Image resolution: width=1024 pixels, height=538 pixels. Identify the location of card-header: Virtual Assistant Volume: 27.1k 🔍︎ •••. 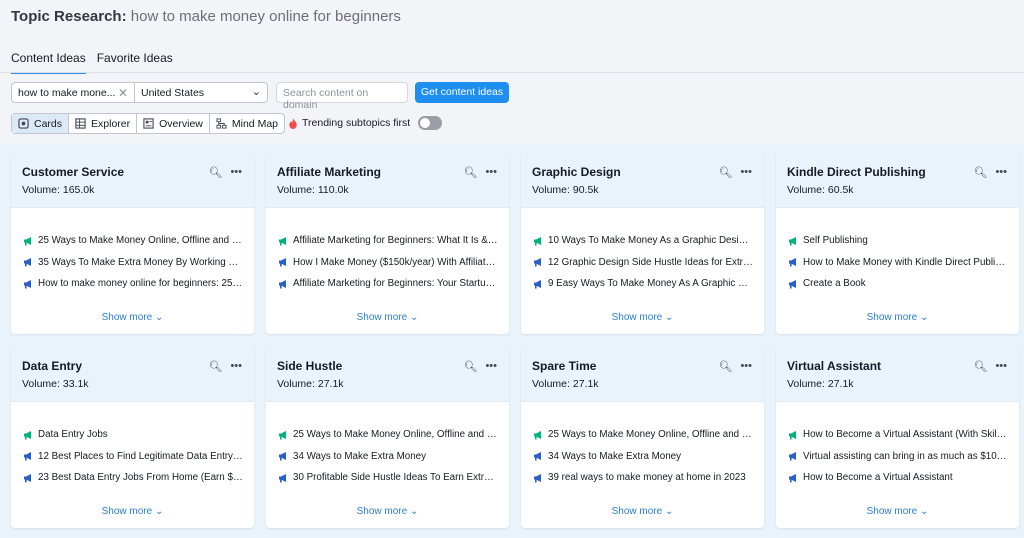
(897, 374).